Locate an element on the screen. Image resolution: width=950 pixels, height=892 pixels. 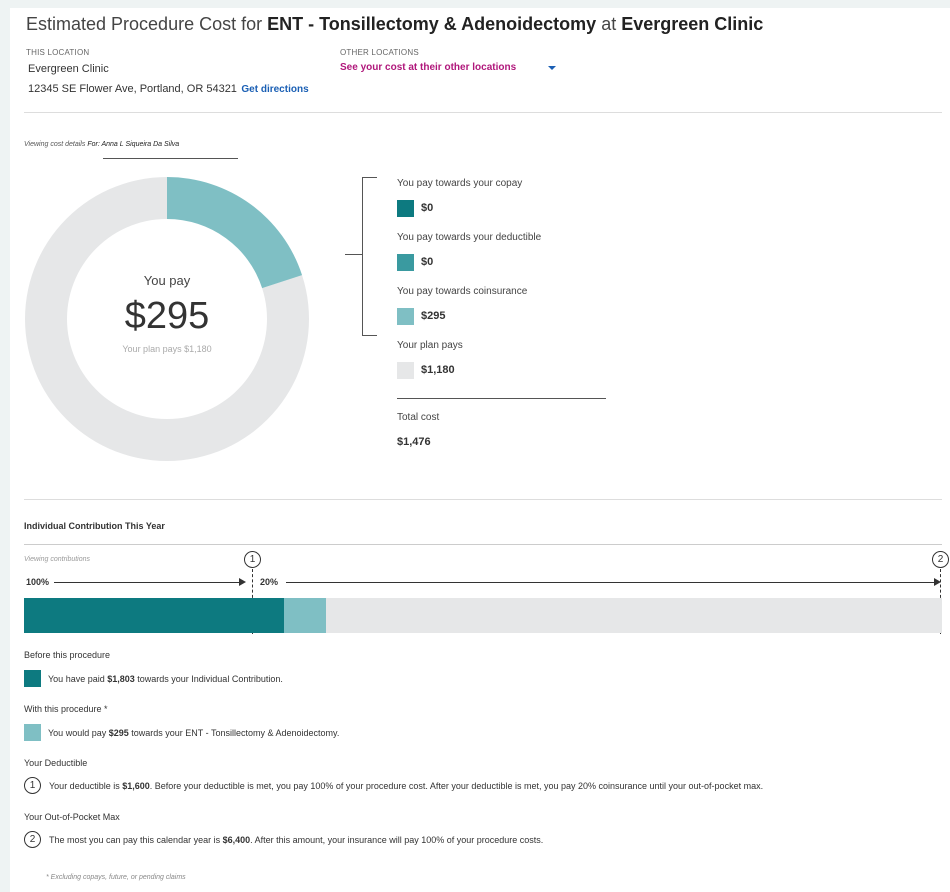
legend-plan-pays-label: Your plan pays is located at coordinates (430, 345).